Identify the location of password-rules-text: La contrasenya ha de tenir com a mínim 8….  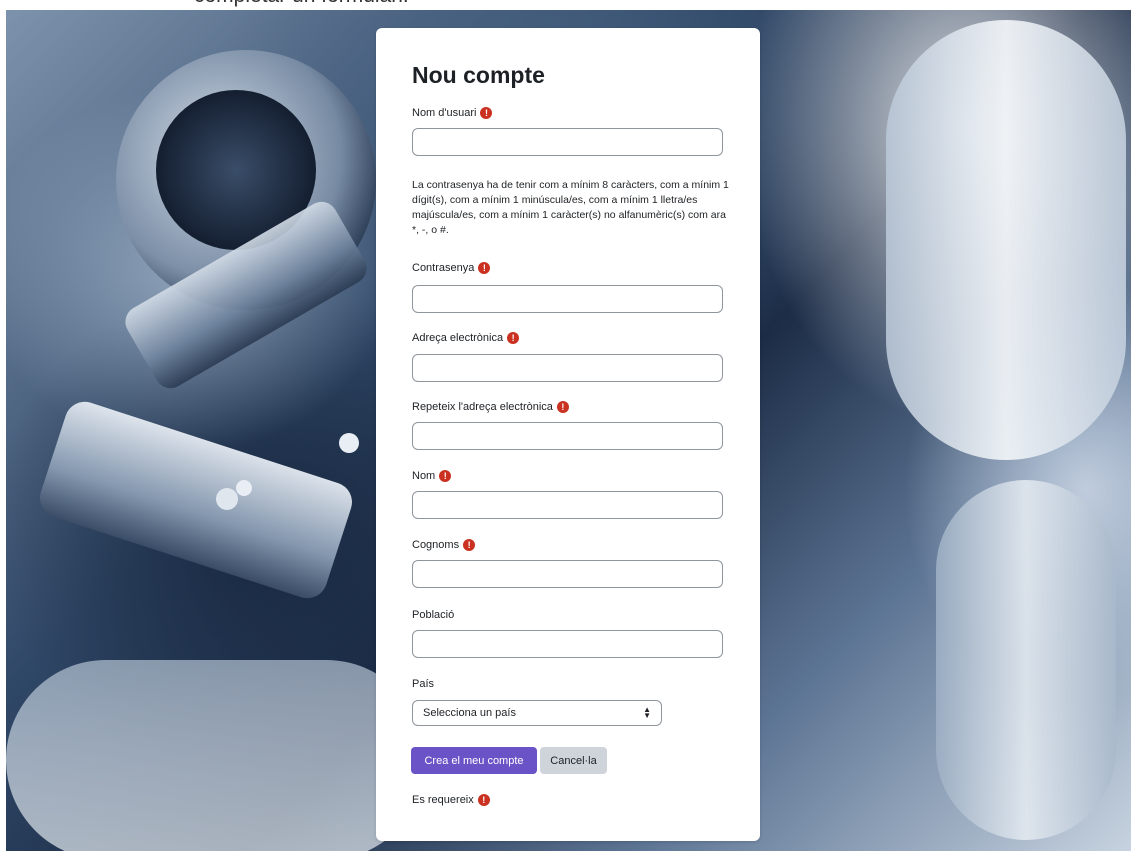
(570, 207).